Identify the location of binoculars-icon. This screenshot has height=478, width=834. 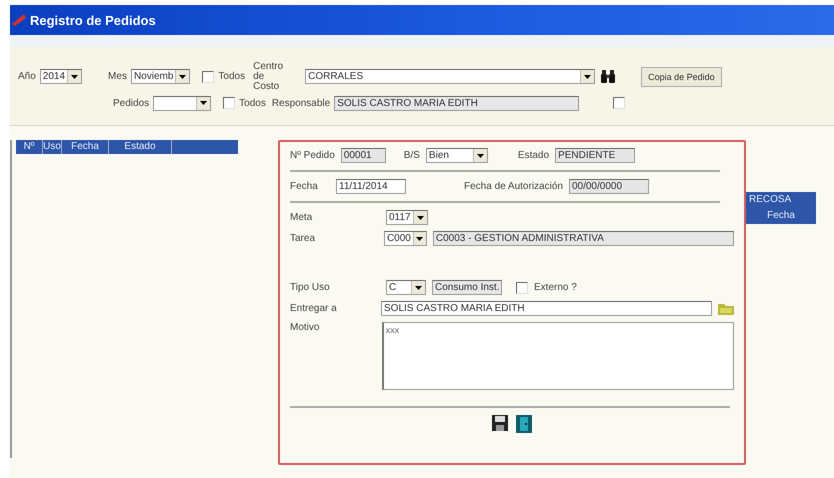
(608, 76).